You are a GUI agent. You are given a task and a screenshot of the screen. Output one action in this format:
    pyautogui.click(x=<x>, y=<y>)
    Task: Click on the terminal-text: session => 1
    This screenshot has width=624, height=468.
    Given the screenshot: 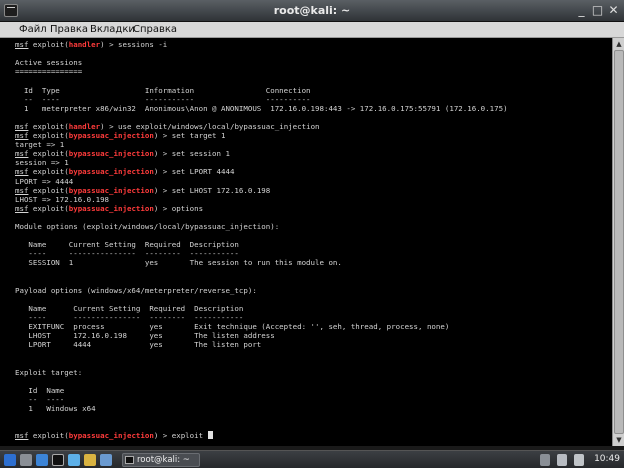 What is the action you would take?
    pyautogui.click(x=42, y=163)
    